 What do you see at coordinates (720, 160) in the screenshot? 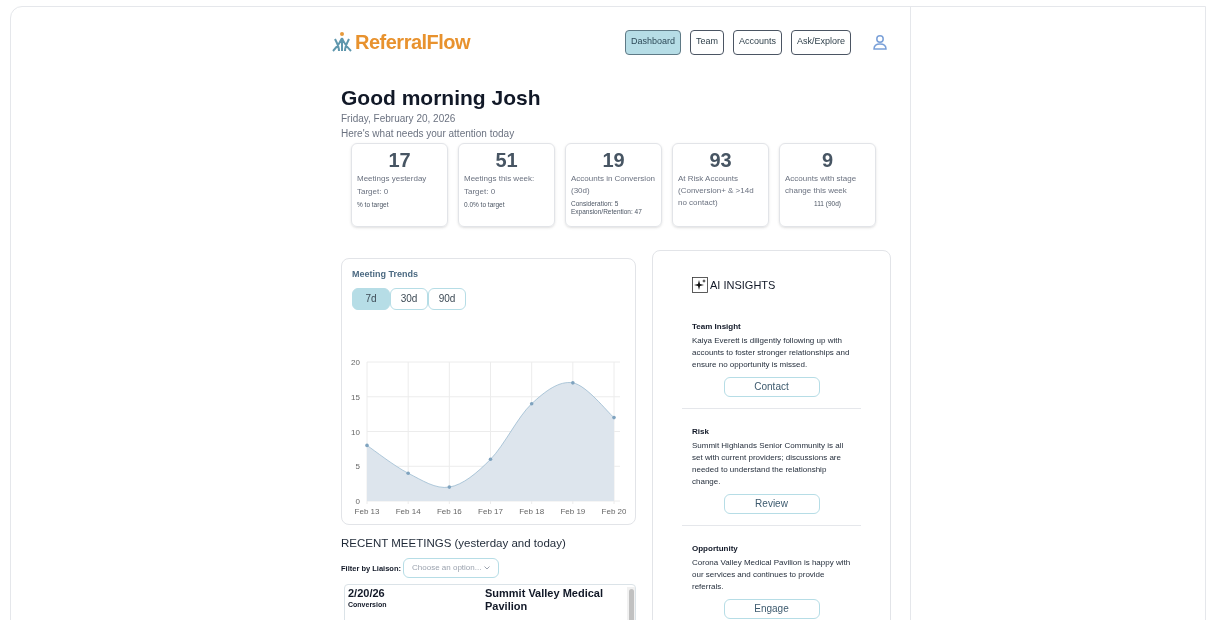
I see `stat-value: 93` at bounding box center [720, 160].